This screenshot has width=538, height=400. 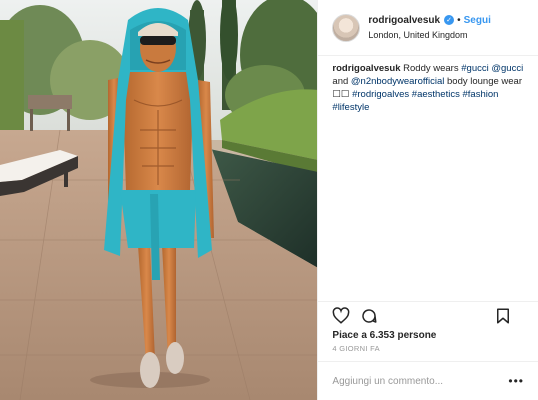 I want to click on comment-icon, so click(x=369, y=316).